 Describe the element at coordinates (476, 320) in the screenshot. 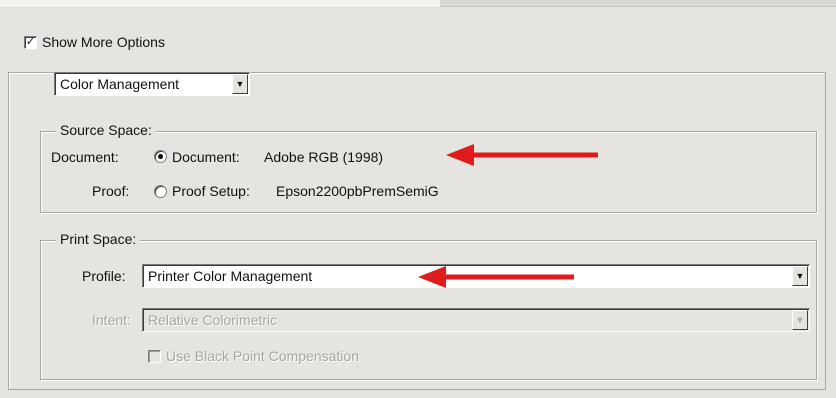

I see `intent-select: Relative Colorimetric ▼` at that location.